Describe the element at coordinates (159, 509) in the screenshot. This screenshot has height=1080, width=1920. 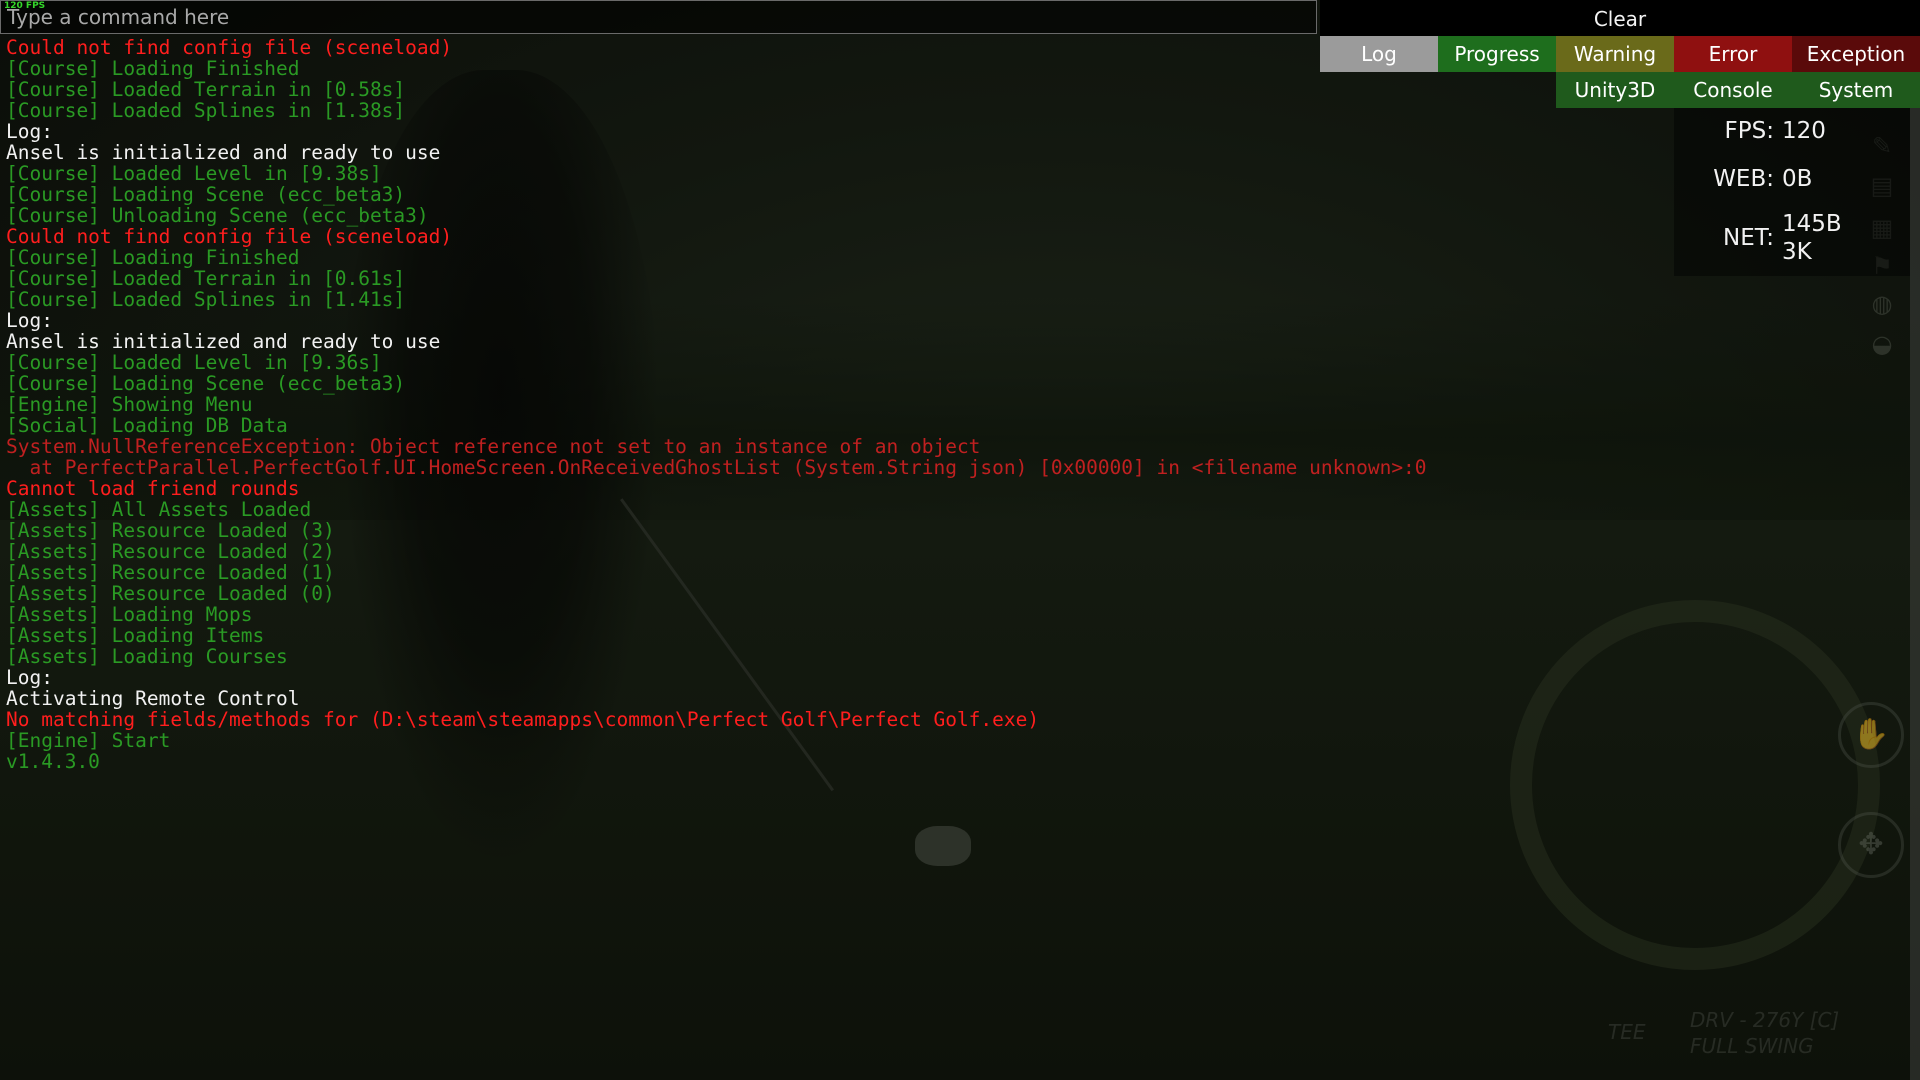
I see `log-line: [Assets] All Assets Loaded` at that location.